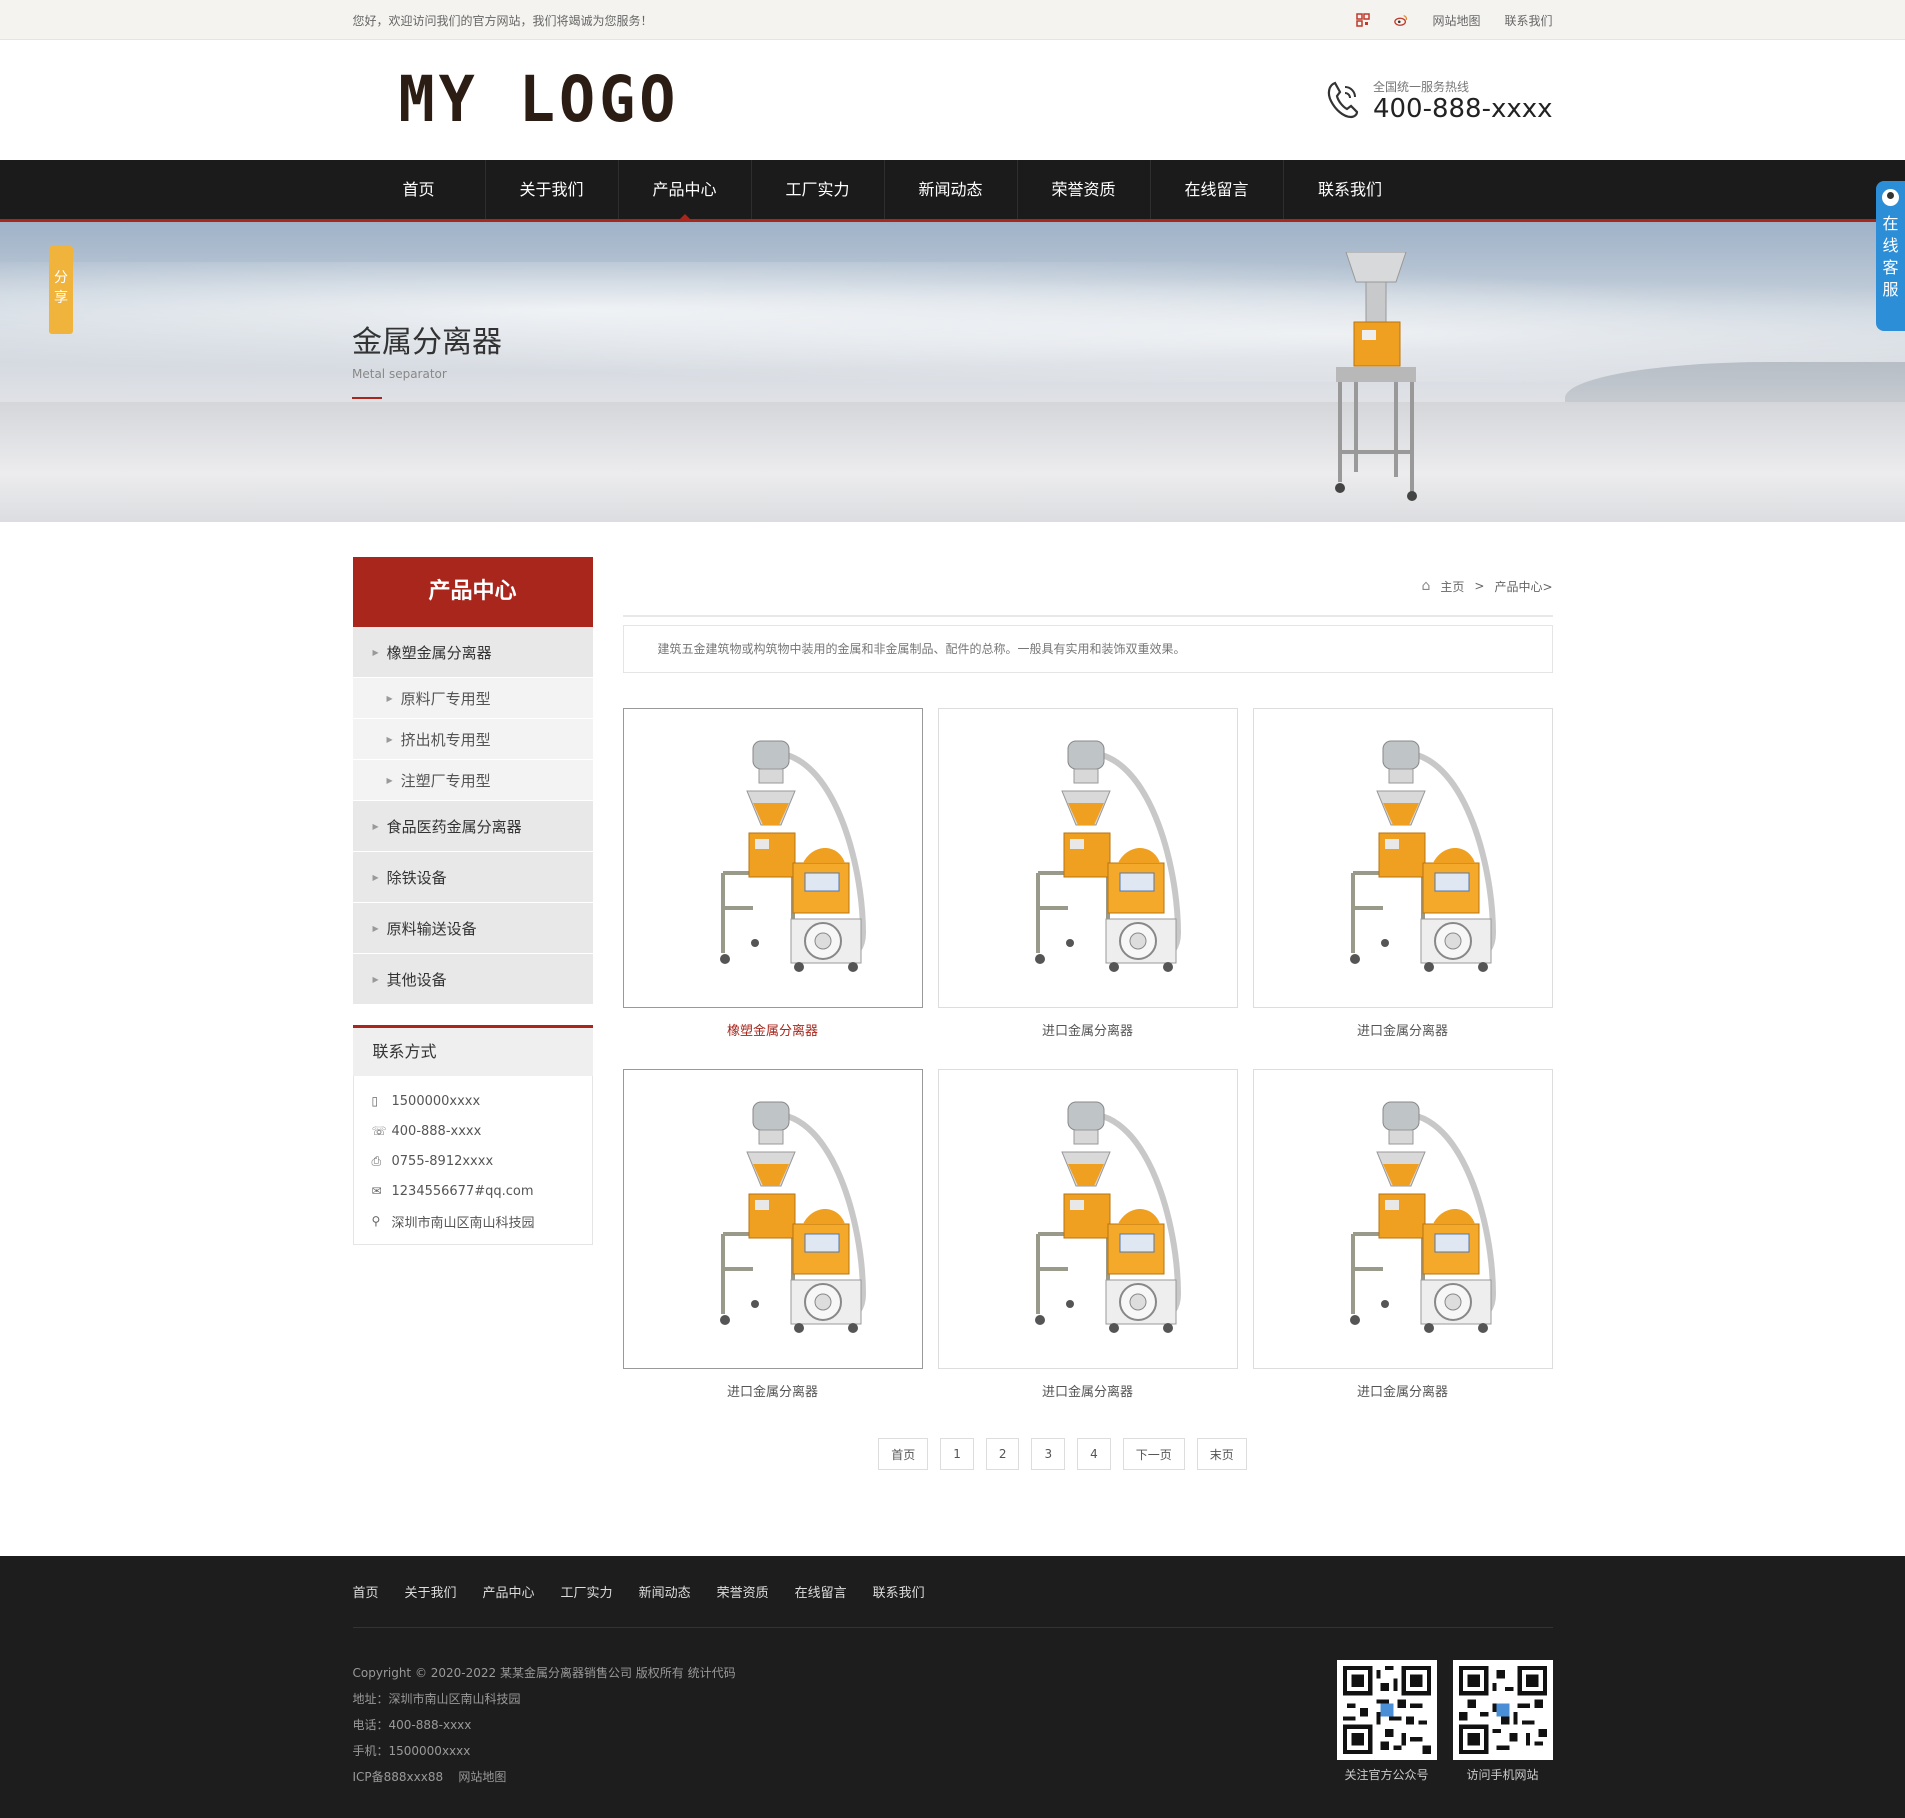 The image size is (1905, 1818). I want to click on footer-nav-message: 在线留言, so click(821, 1591).